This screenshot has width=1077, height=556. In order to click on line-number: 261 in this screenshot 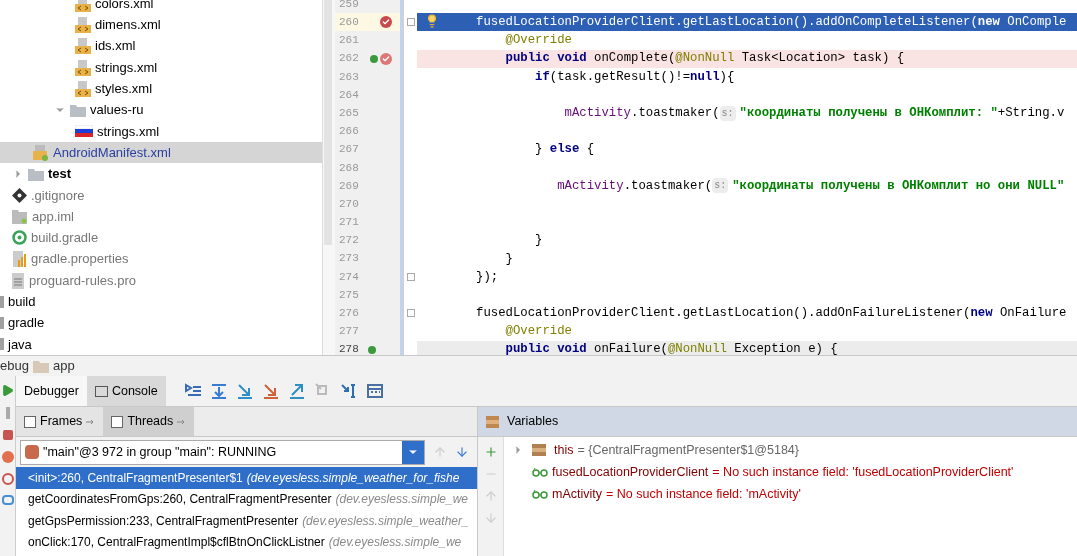, I will do `click(349, 41)`.